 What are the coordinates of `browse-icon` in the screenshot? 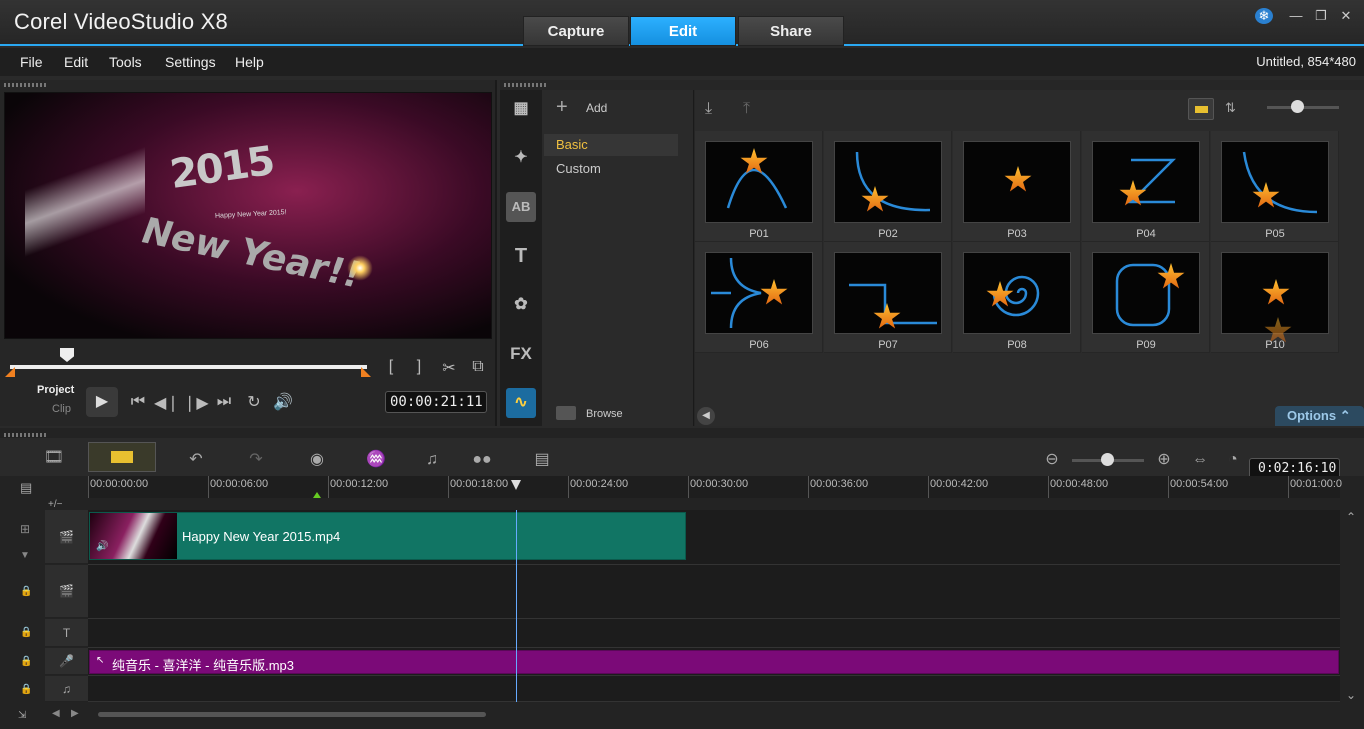 It's located at (566, 413).